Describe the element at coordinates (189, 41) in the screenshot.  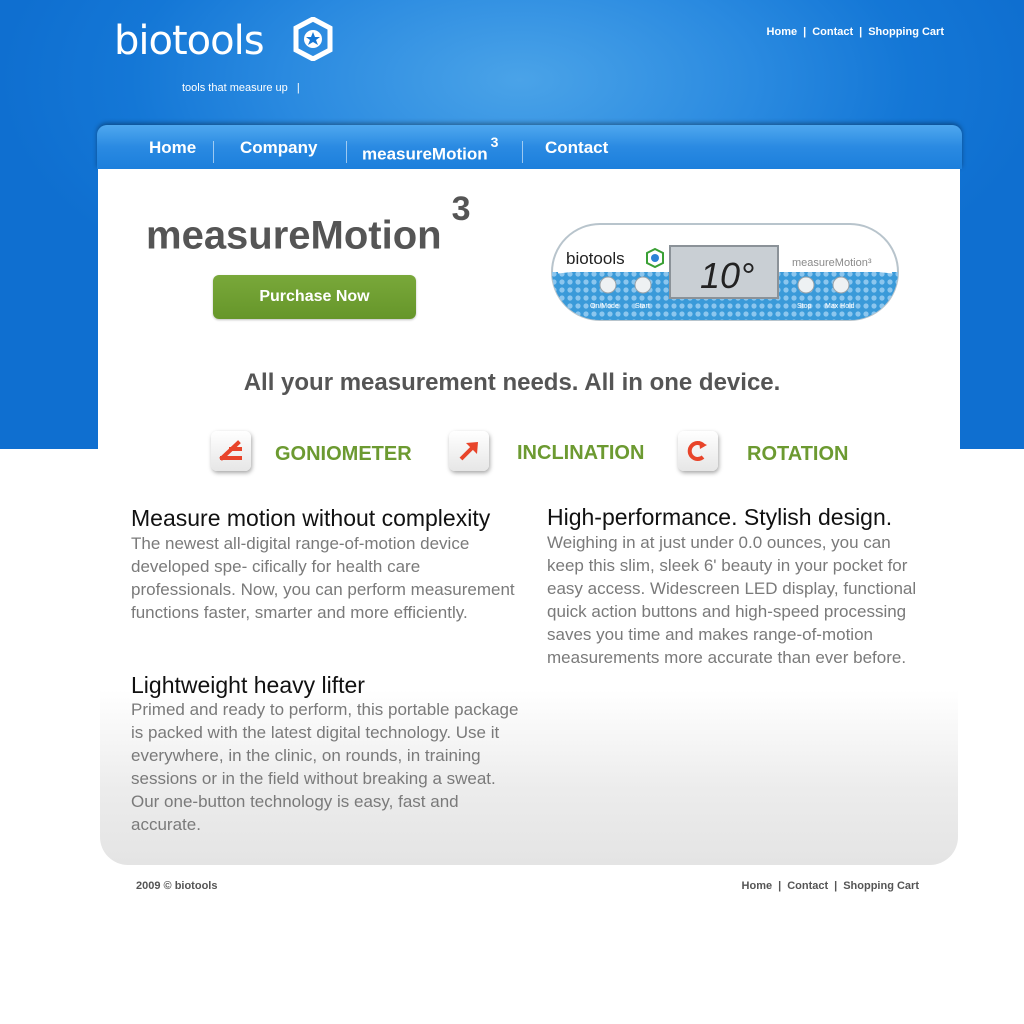
I see `brand-logo-text: biotools` at that location.